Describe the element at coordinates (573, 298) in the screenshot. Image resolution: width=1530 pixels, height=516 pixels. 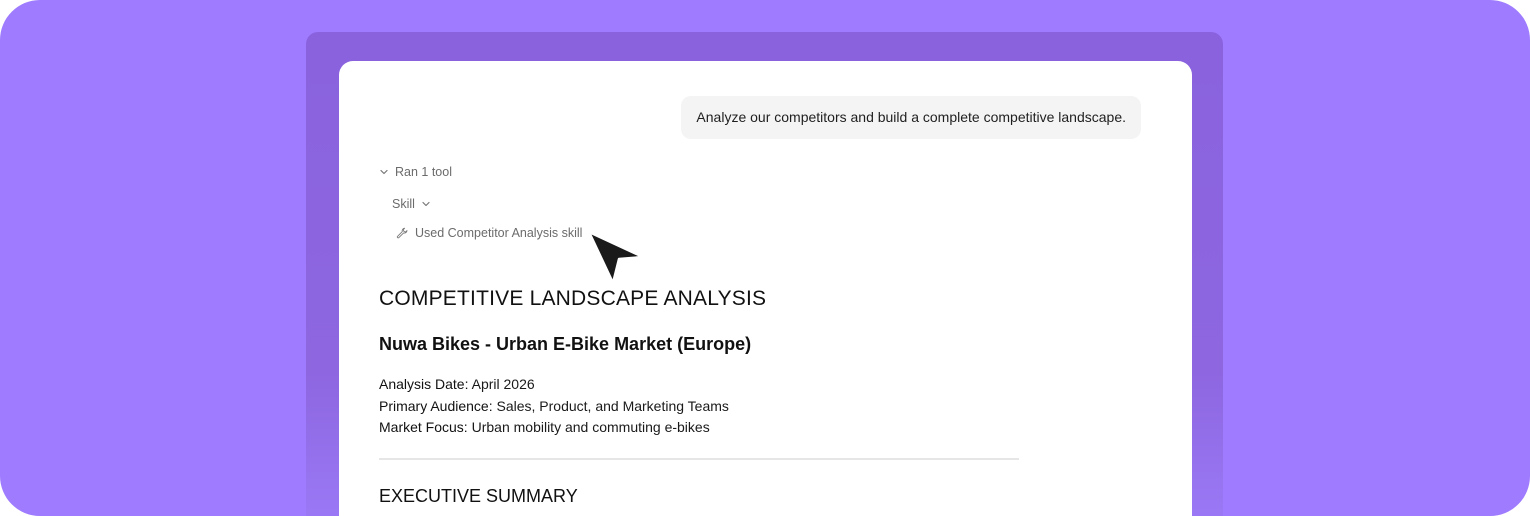
I see `document-title: COMPETITIVE LANDSCAPE ANALYSIS` at that location.